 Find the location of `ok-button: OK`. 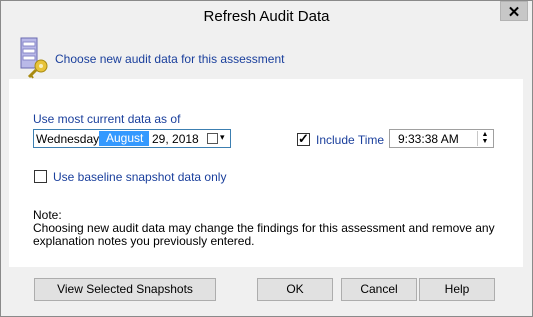

ok-button: OK is located at coordinates (295, 289).